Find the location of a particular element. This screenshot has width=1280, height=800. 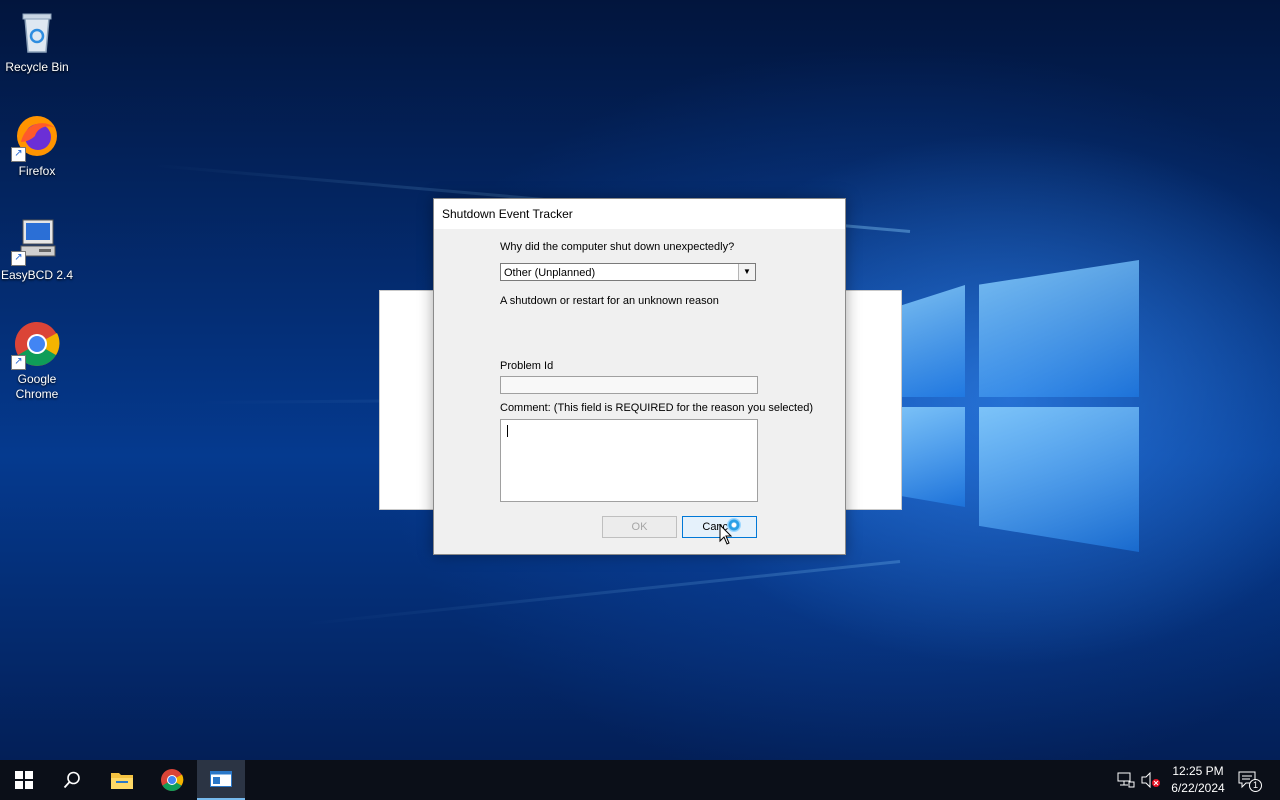

wallpaper-beam is located at coordinates (602, 593).